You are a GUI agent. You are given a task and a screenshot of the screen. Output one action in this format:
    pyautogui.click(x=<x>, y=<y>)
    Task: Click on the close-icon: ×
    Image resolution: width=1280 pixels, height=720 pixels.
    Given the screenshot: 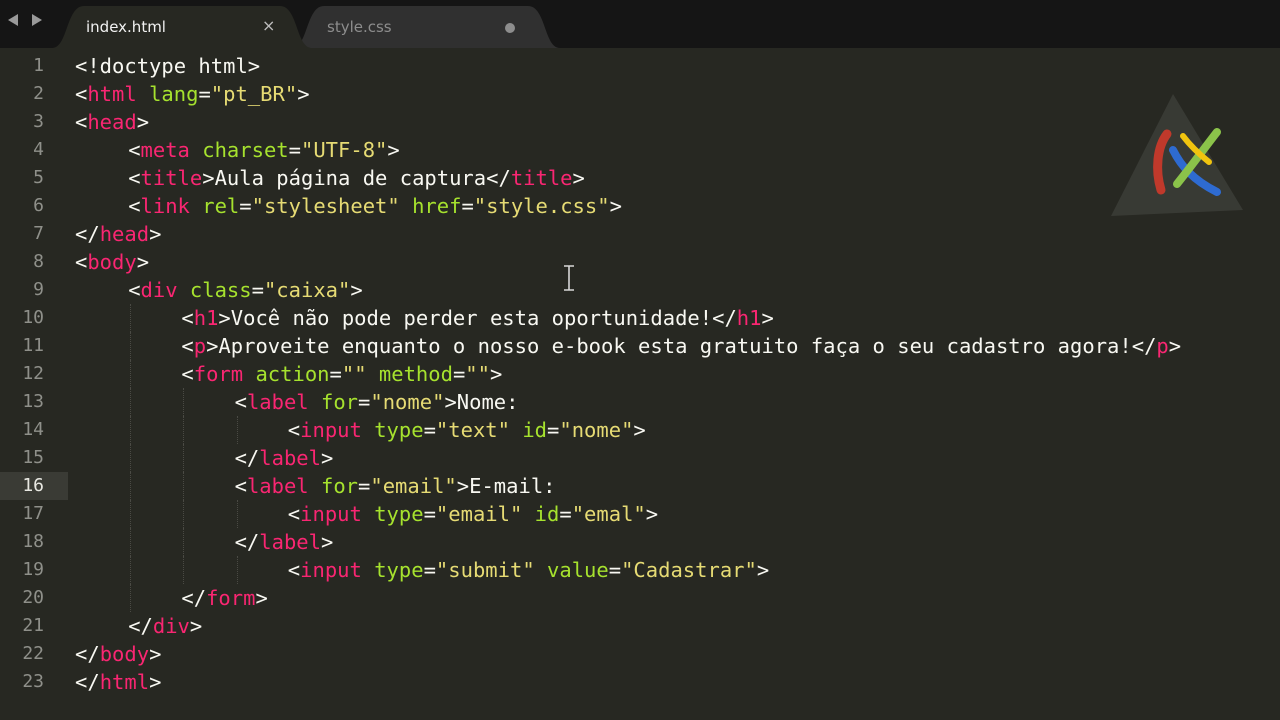 What is the action you would take?
    pyautogui.click(x=268, y=25)
    